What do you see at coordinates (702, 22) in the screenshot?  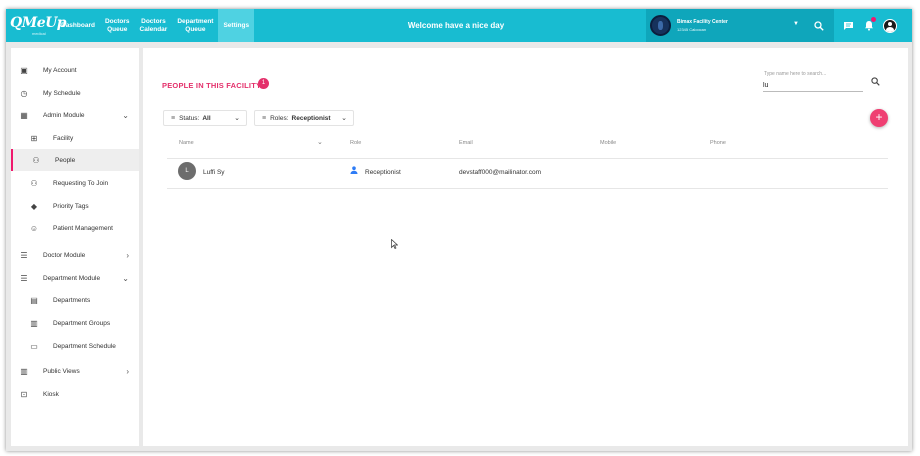 I see `facility-name: Bimax Facility Center` at bounding box center [702, 22].